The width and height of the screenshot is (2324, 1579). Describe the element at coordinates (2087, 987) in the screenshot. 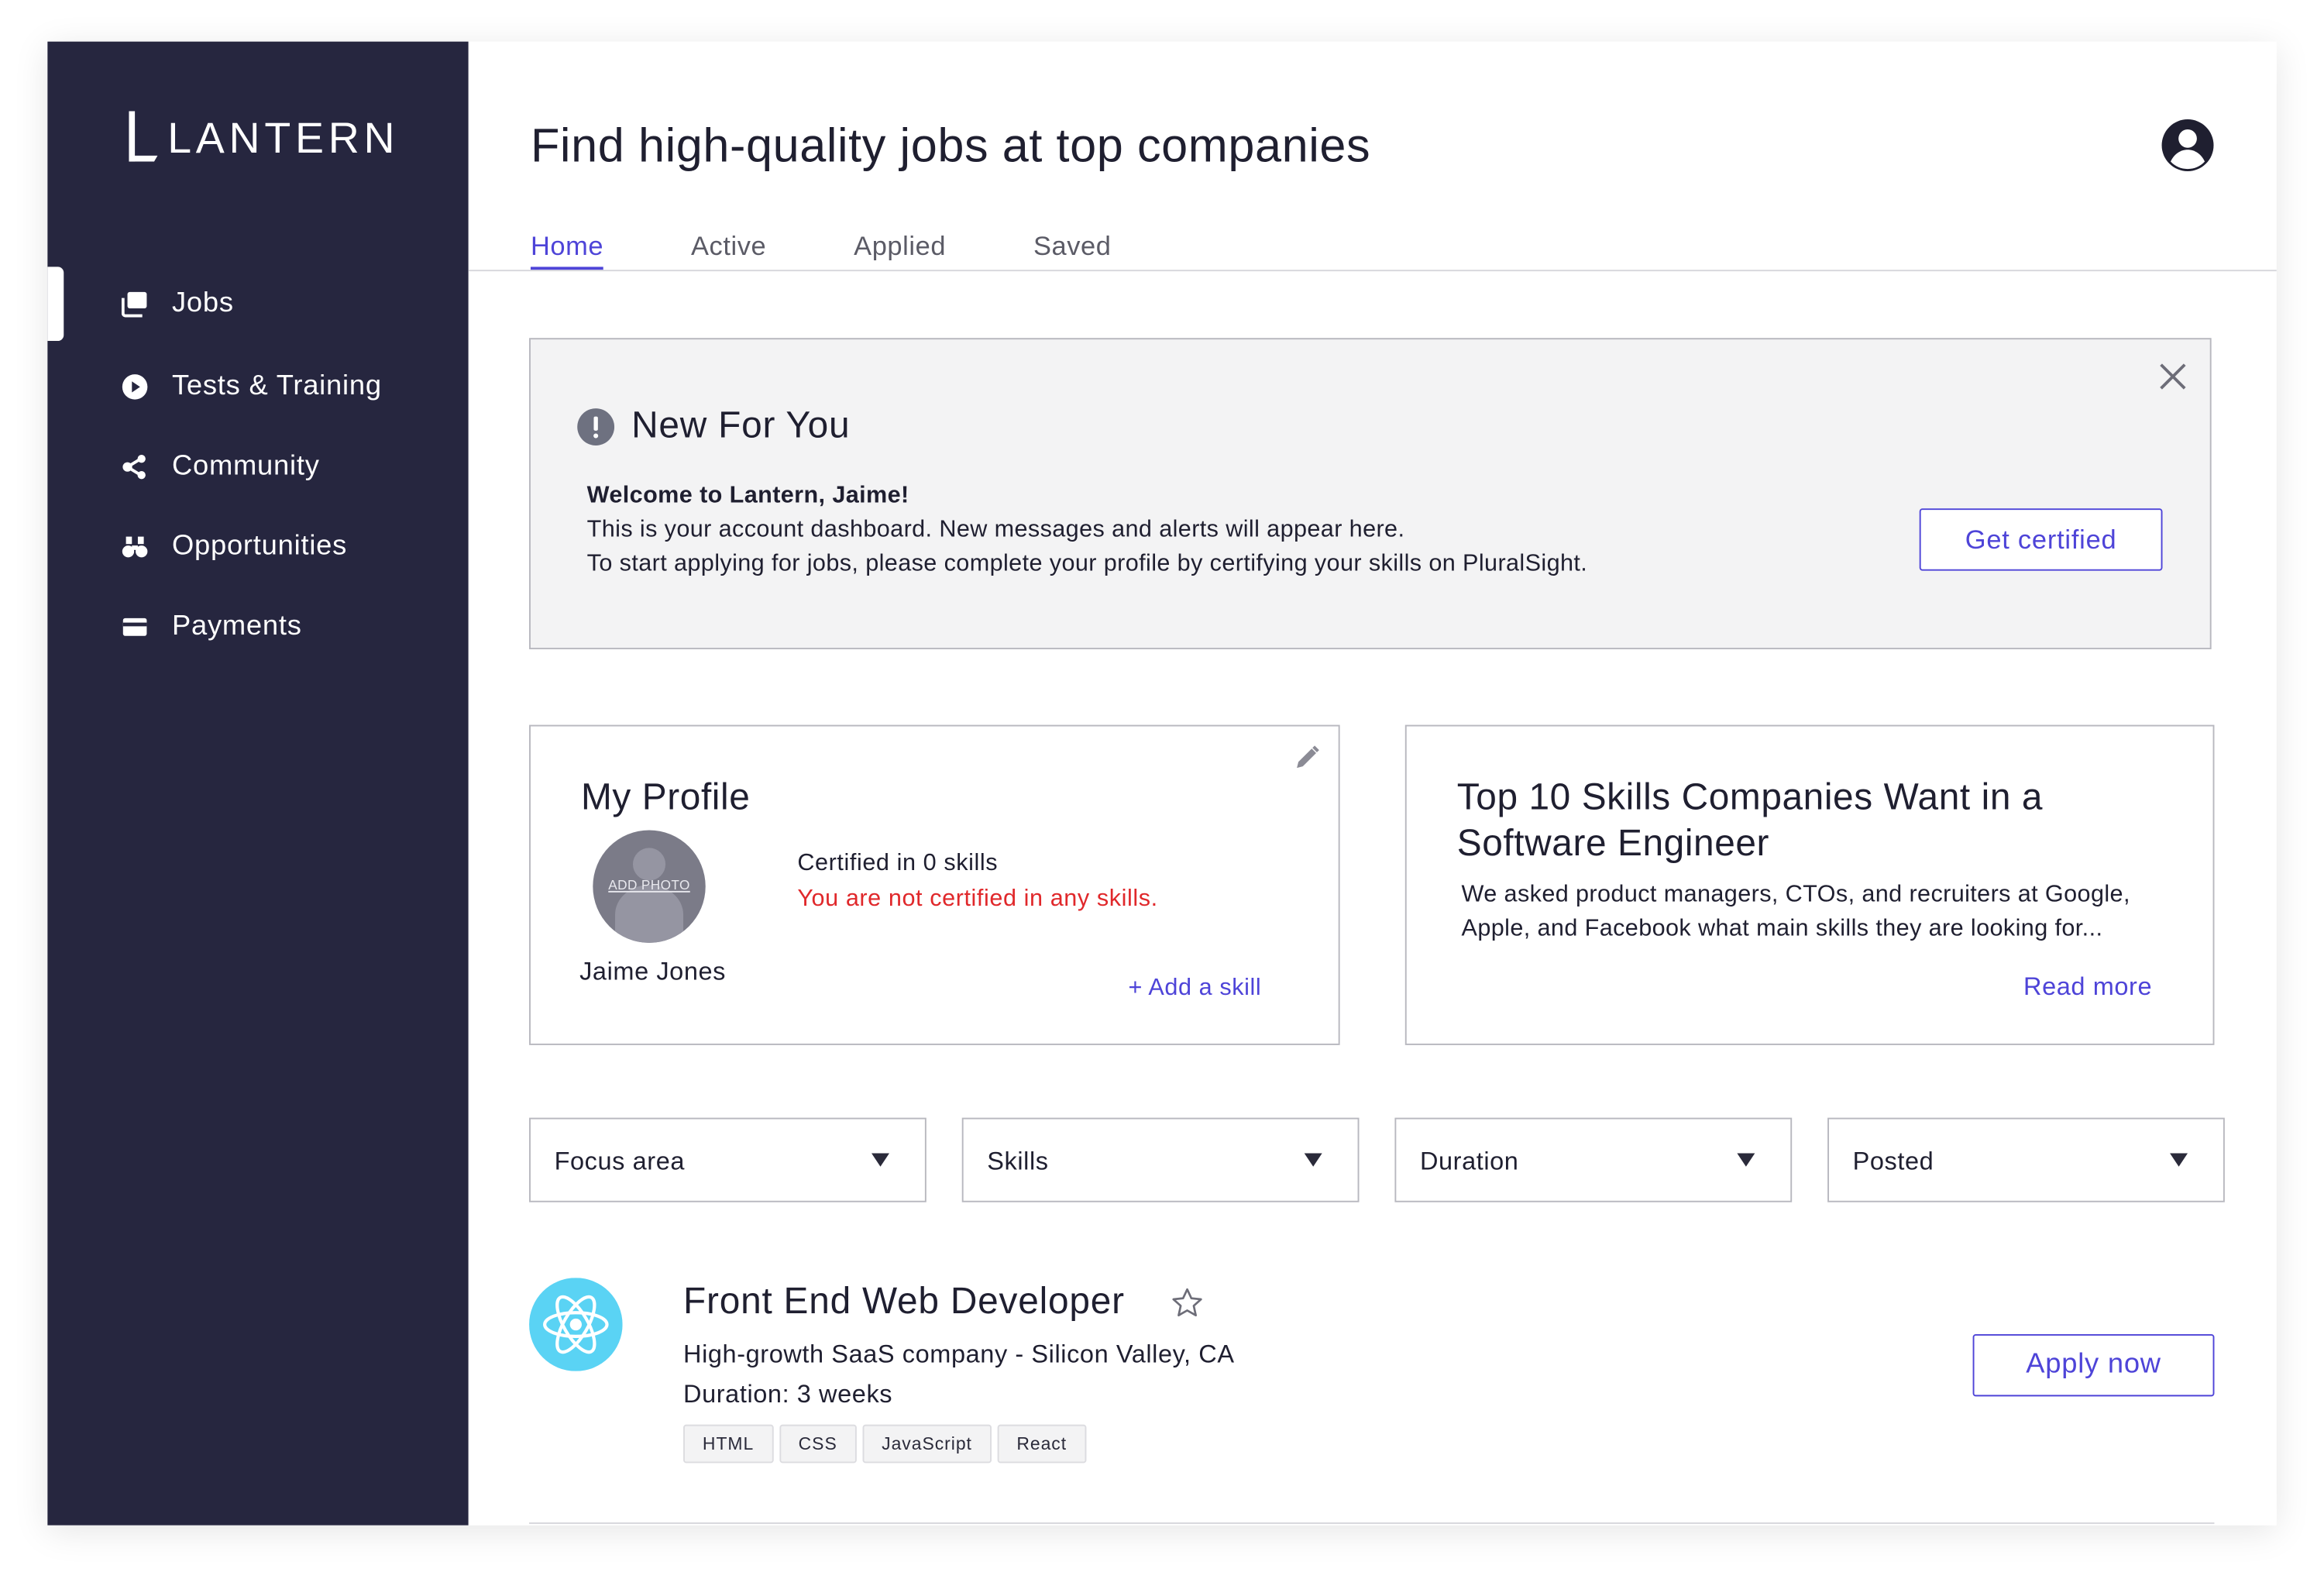

I see `read-more-link: Read more` at that location.